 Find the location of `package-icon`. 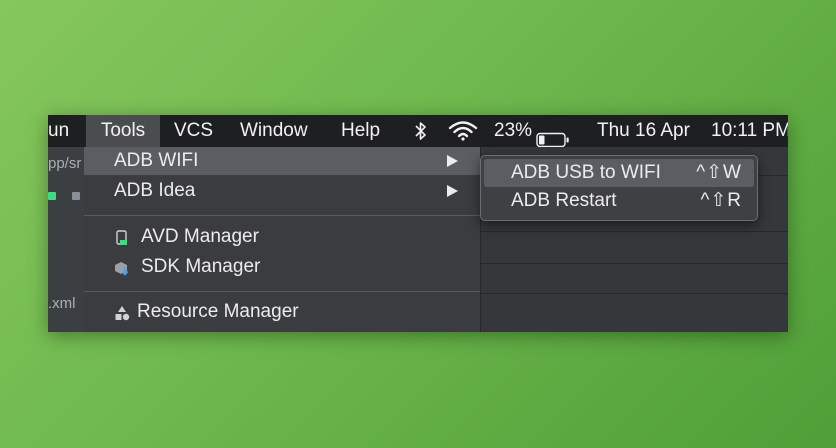

package-icon is located at coordinates (76, 196).